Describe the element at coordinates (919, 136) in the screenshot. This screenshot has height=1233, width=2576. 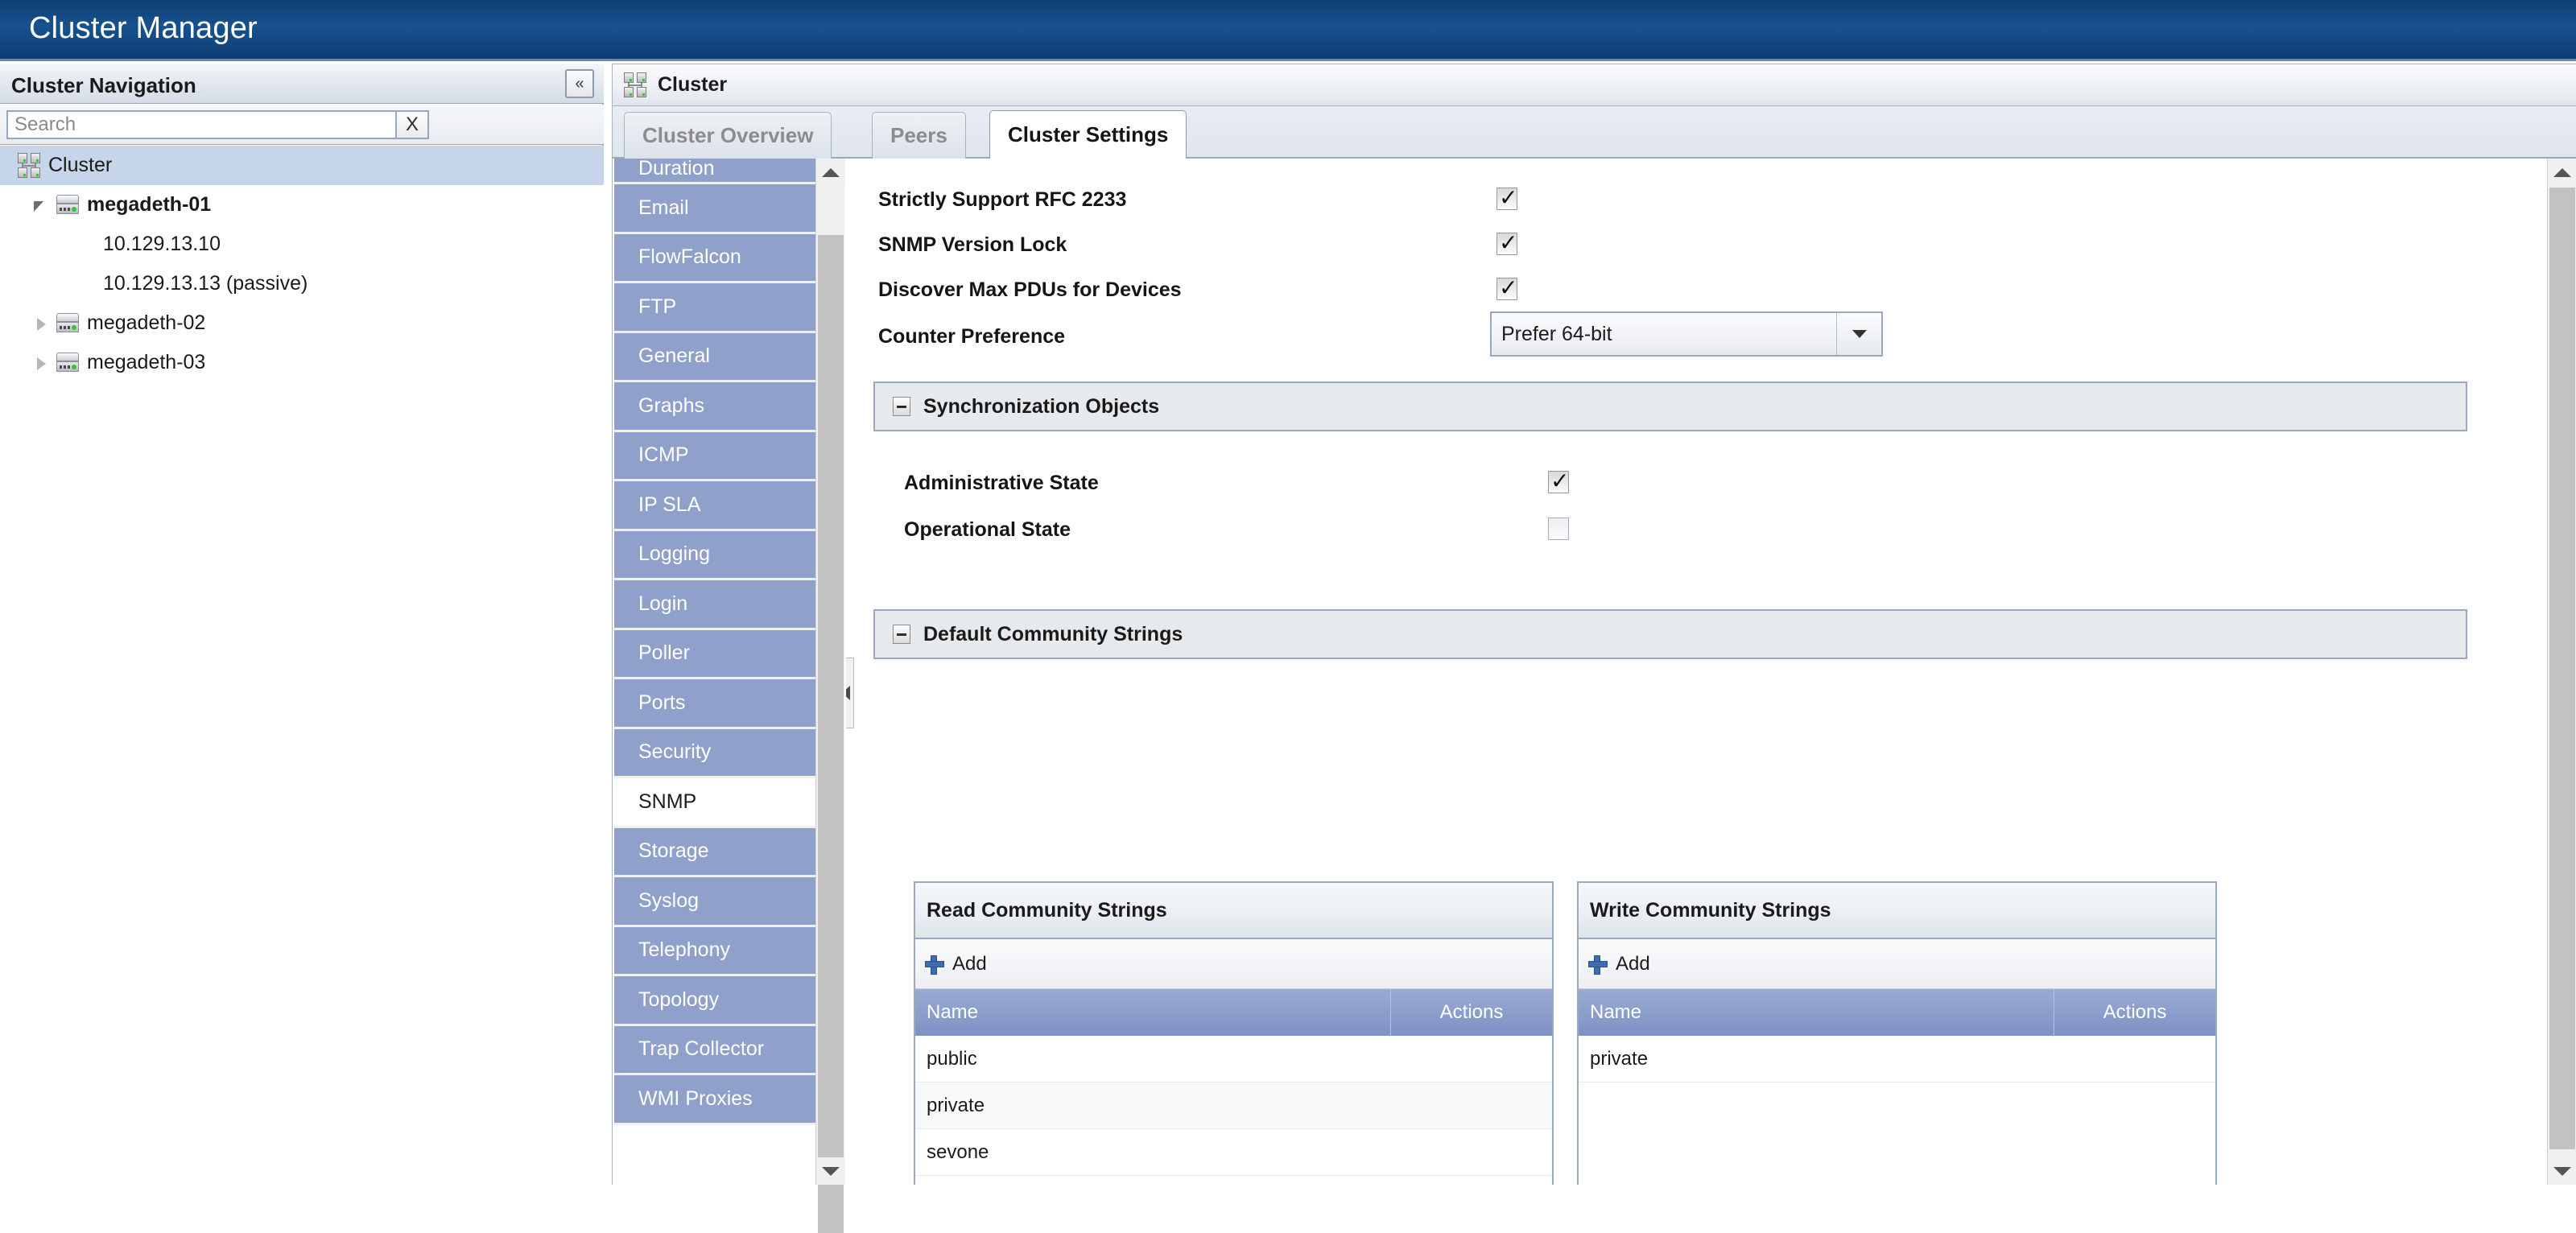
I see `tab-peers: Peers` at that location.